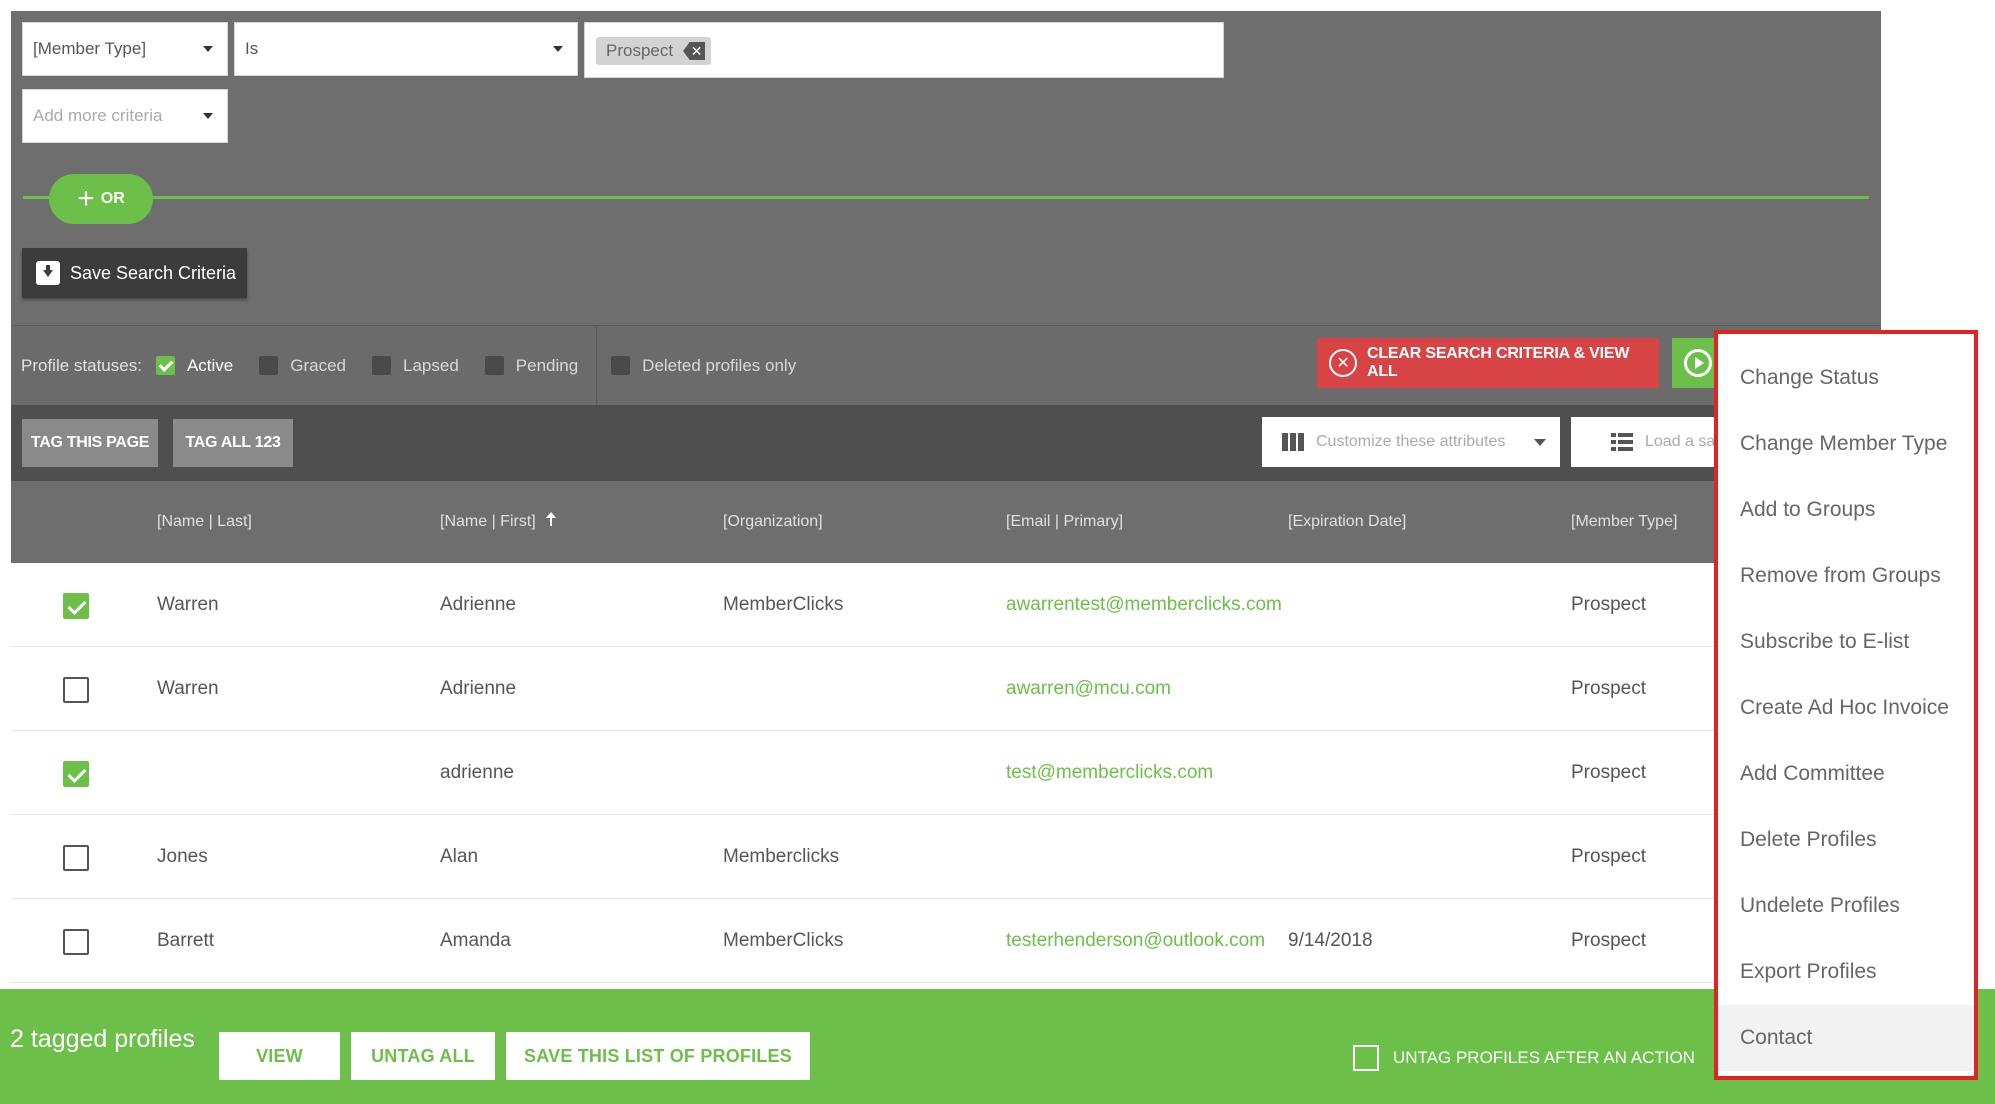 This screenshot has width=1995, height=1104. I want to click on cell-email-link: awarren@mcu.com, so click(1144, 689).